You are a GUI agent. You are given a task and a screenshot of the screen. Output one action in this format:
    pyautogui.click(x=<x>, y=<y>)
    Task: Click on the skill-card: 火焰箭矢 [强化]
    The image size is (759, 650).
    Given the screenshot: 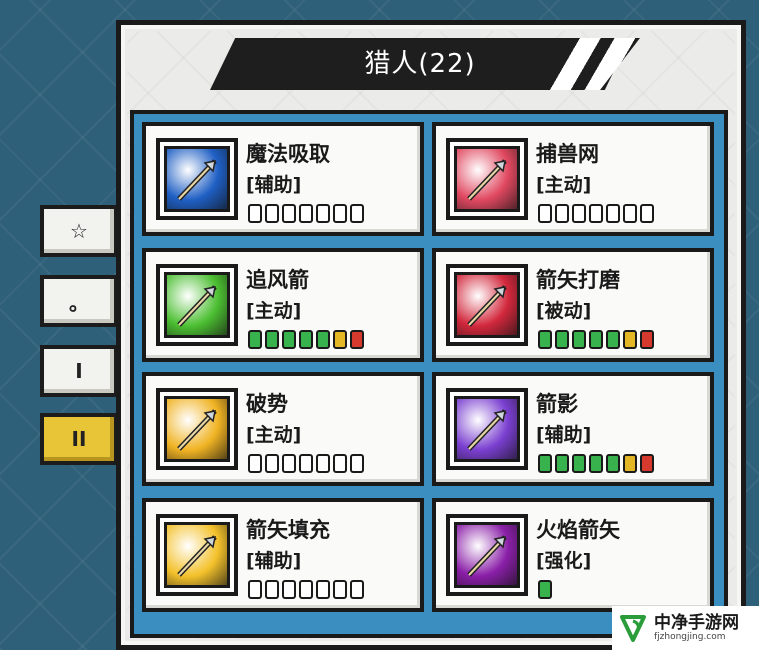 What is the action you would take?
    pyautogui.click(x=573, y=555)
    